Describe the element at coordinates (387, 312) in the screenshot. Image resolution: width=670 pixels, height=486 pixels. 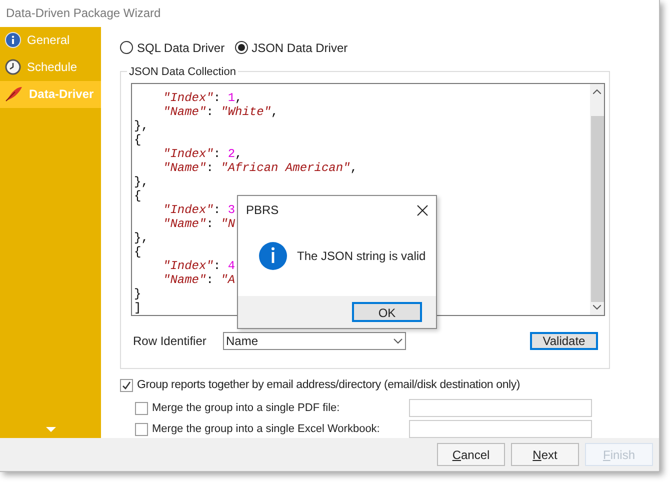
I see `ok-button: OK` at that location.